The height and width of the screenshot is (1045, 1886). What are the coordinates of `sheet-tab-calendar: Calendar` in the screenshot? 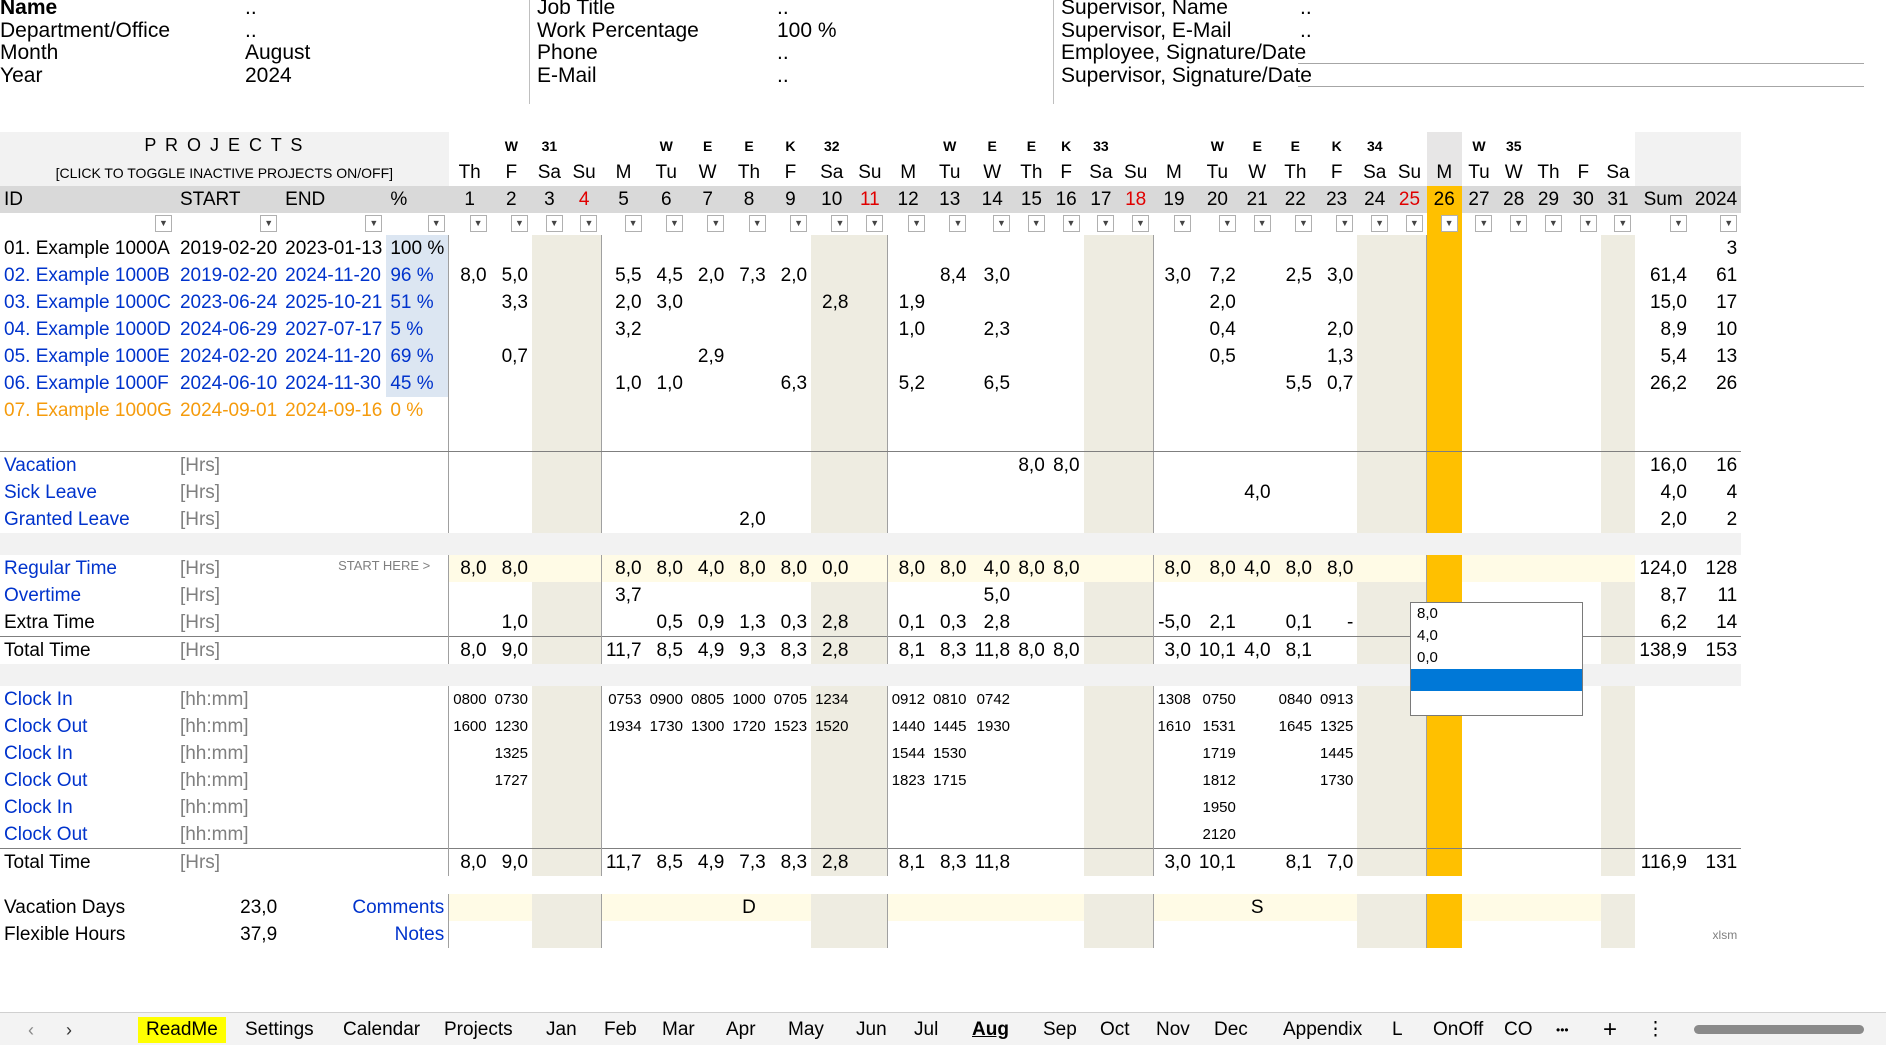 It's located at (381, 1030).